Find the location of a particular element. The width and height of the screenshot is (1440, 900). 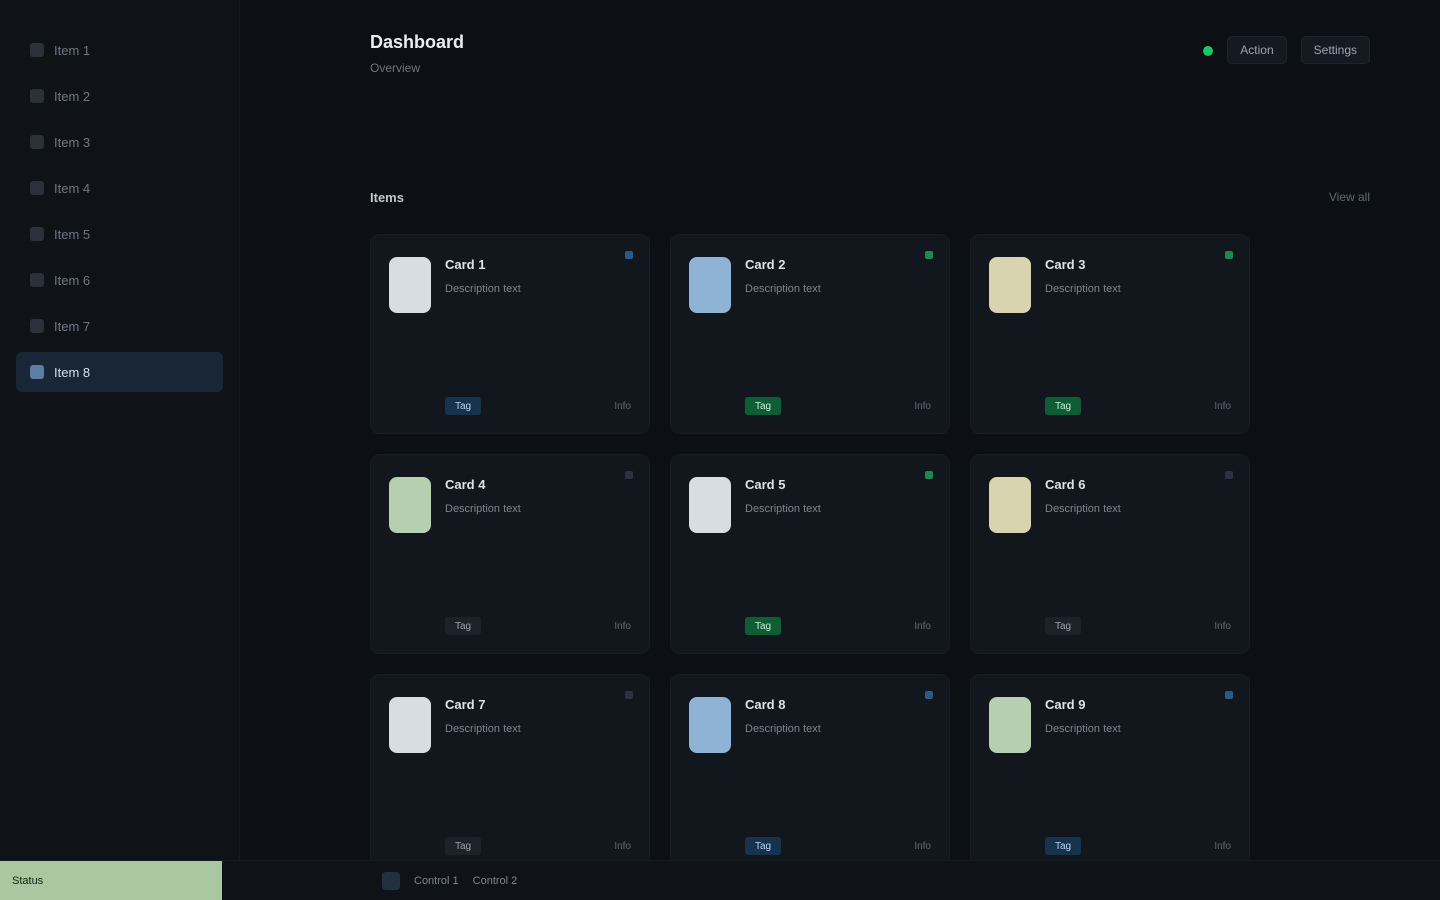

page-subtitle: Overview is located at coordinates (395, 68).